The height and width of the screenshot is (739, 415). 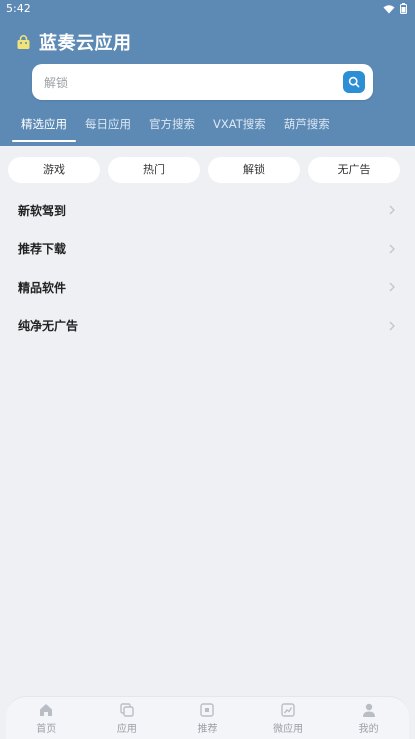 I want to click on list-item-recommended-downloads: 推荐下载, so click(x=207, y=249).